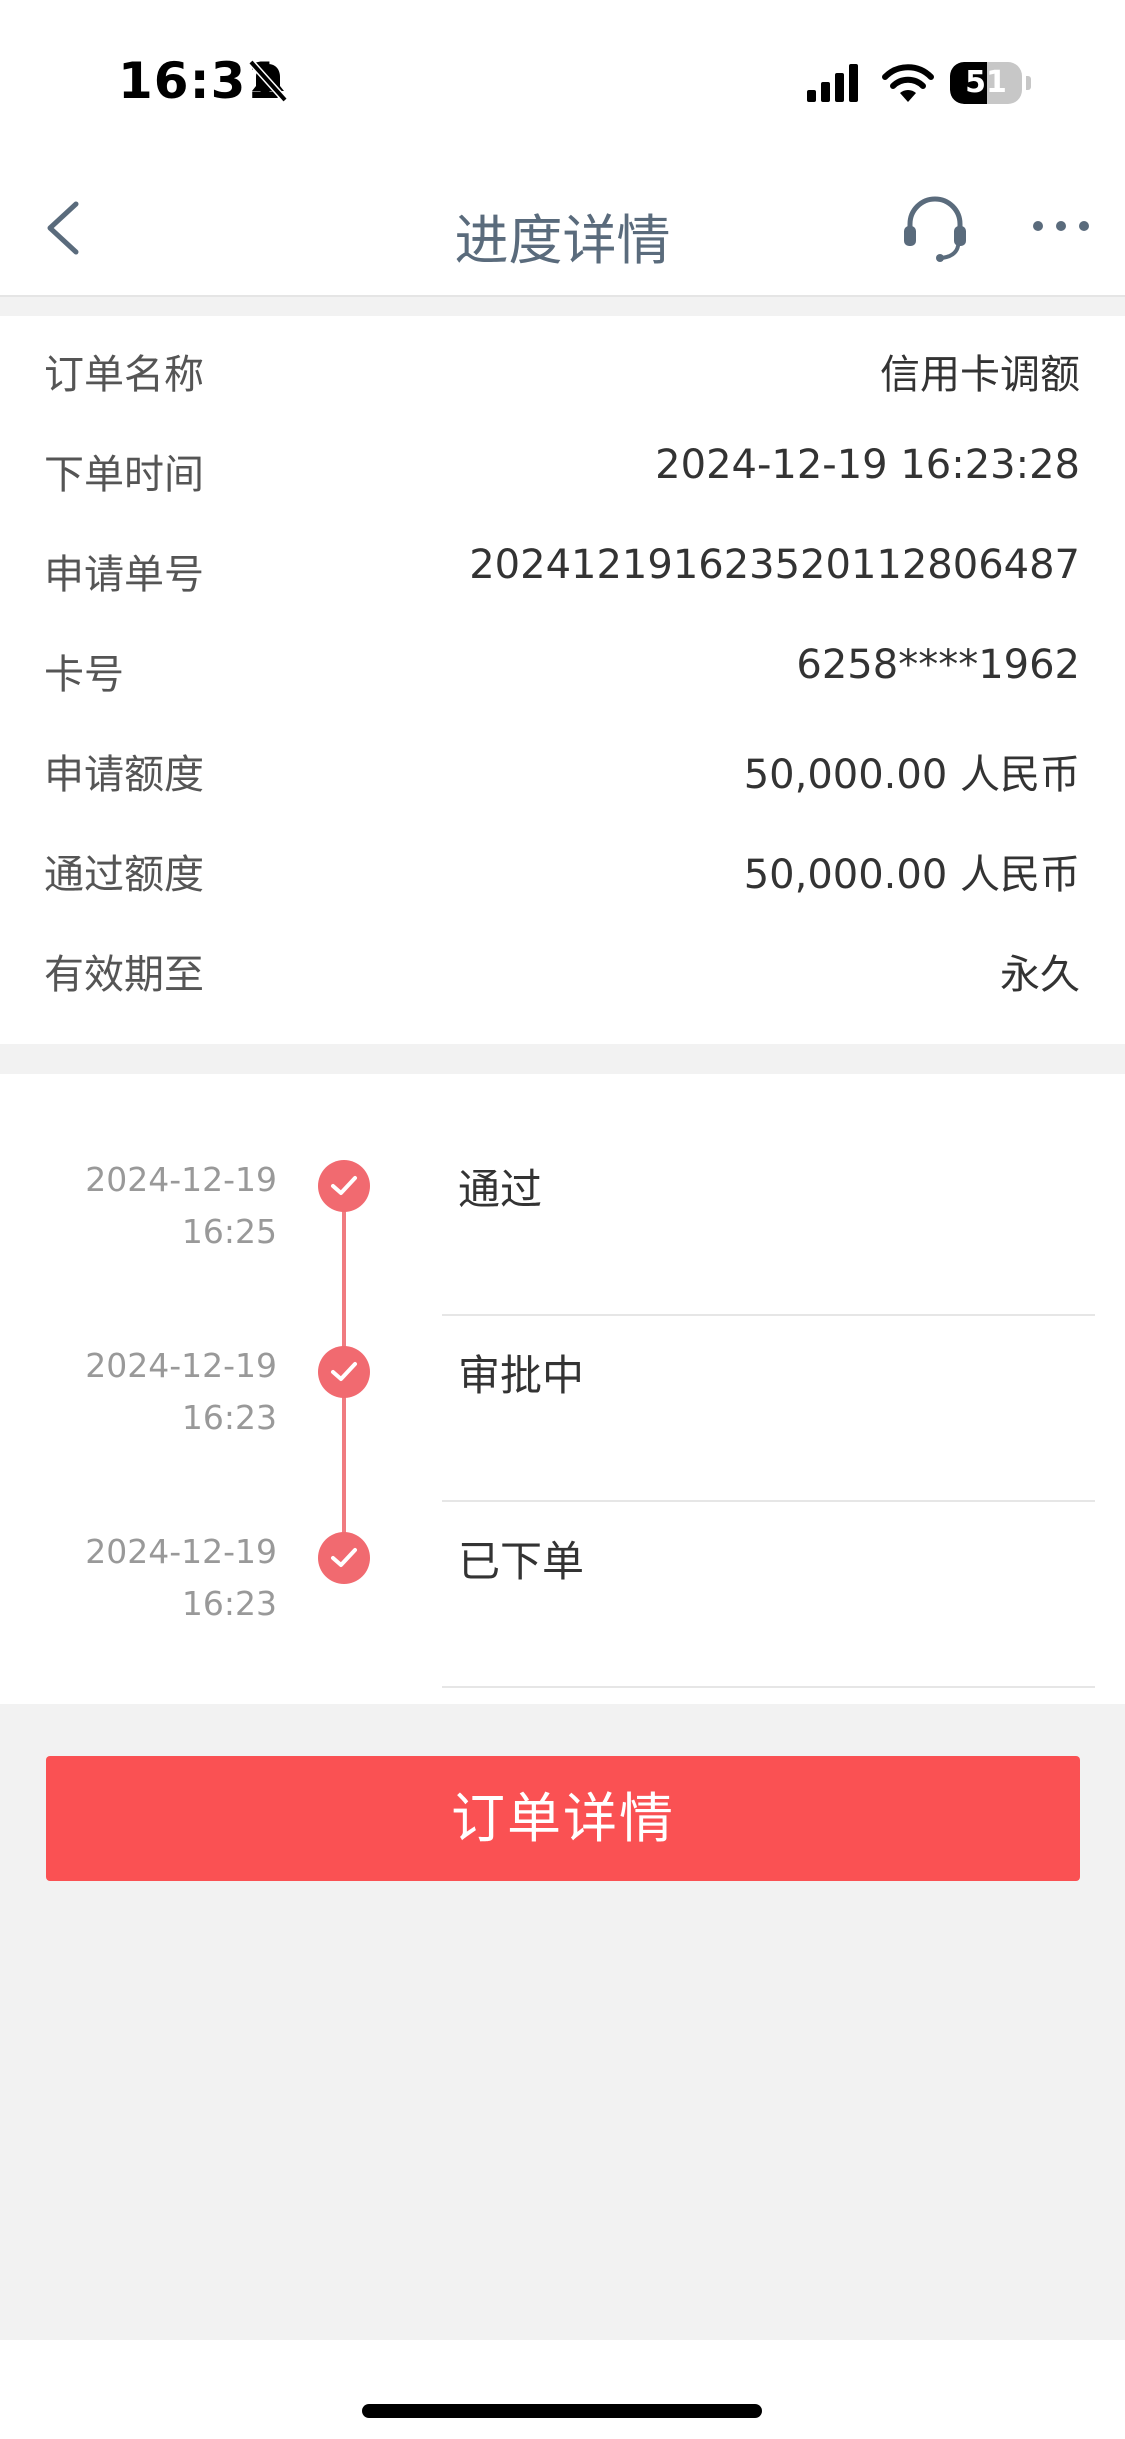  What do you see at coordinates (1040, 975) in the screenshot?
I see `info-value: 永久` at bounding box center [1040, 975].